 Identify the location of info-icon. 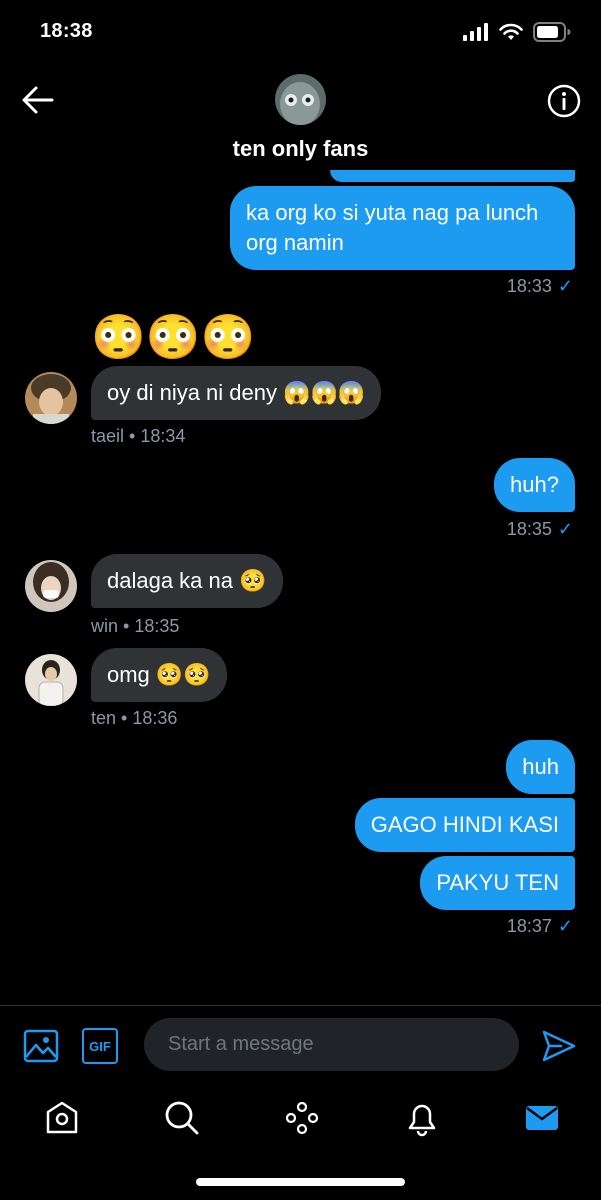
(564, 101).